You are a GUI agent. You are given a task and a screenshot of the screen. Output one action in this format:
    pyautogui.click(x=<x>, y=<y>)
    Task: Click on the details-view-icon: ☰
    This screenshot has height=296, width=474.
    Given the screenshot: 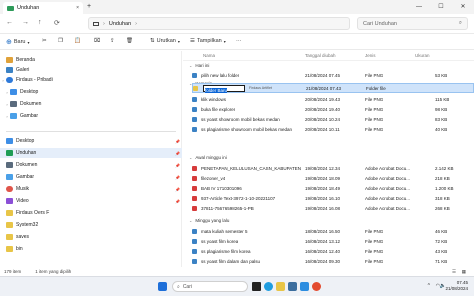 What is the action you would take?
    pyautogui.click(x=454, y=272)
    